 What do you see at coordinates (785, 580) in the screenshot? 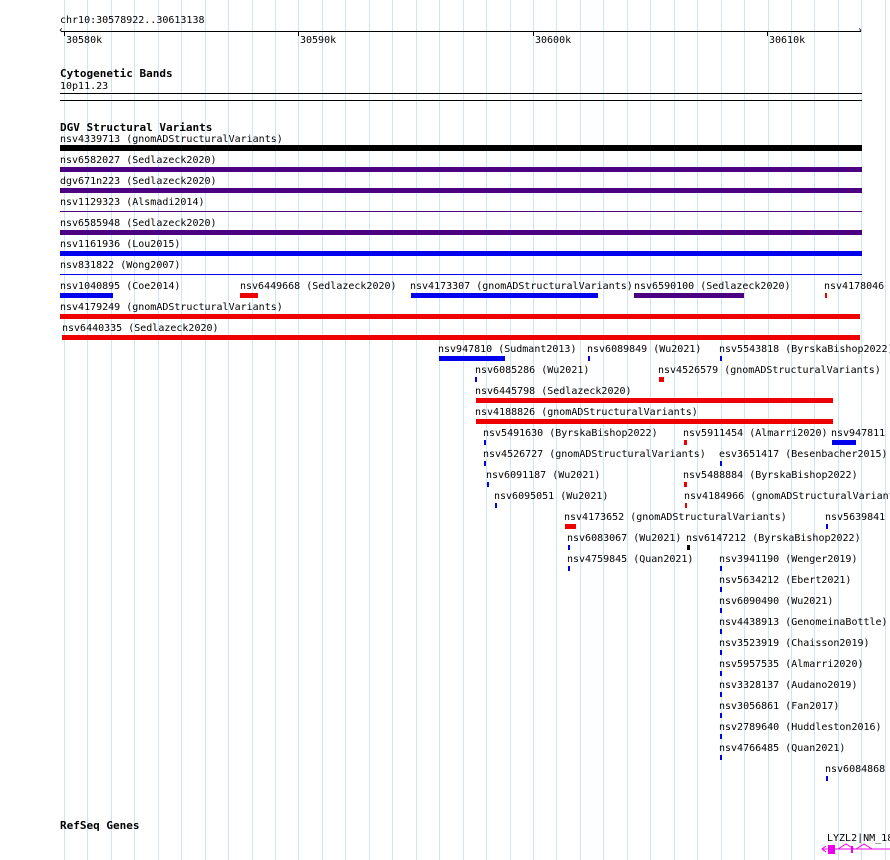
I see `dgv-feature-label: nsv5634212 (Ebert2021)` at bounding box center [785, 580].